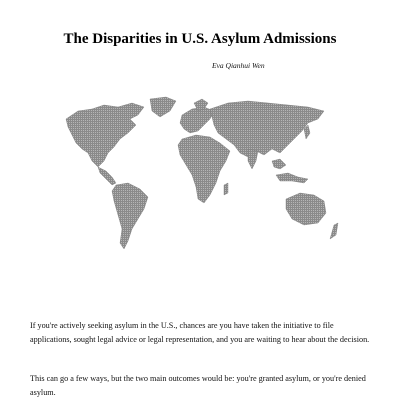  I want to click on south-america-shape, so click(130, 216).